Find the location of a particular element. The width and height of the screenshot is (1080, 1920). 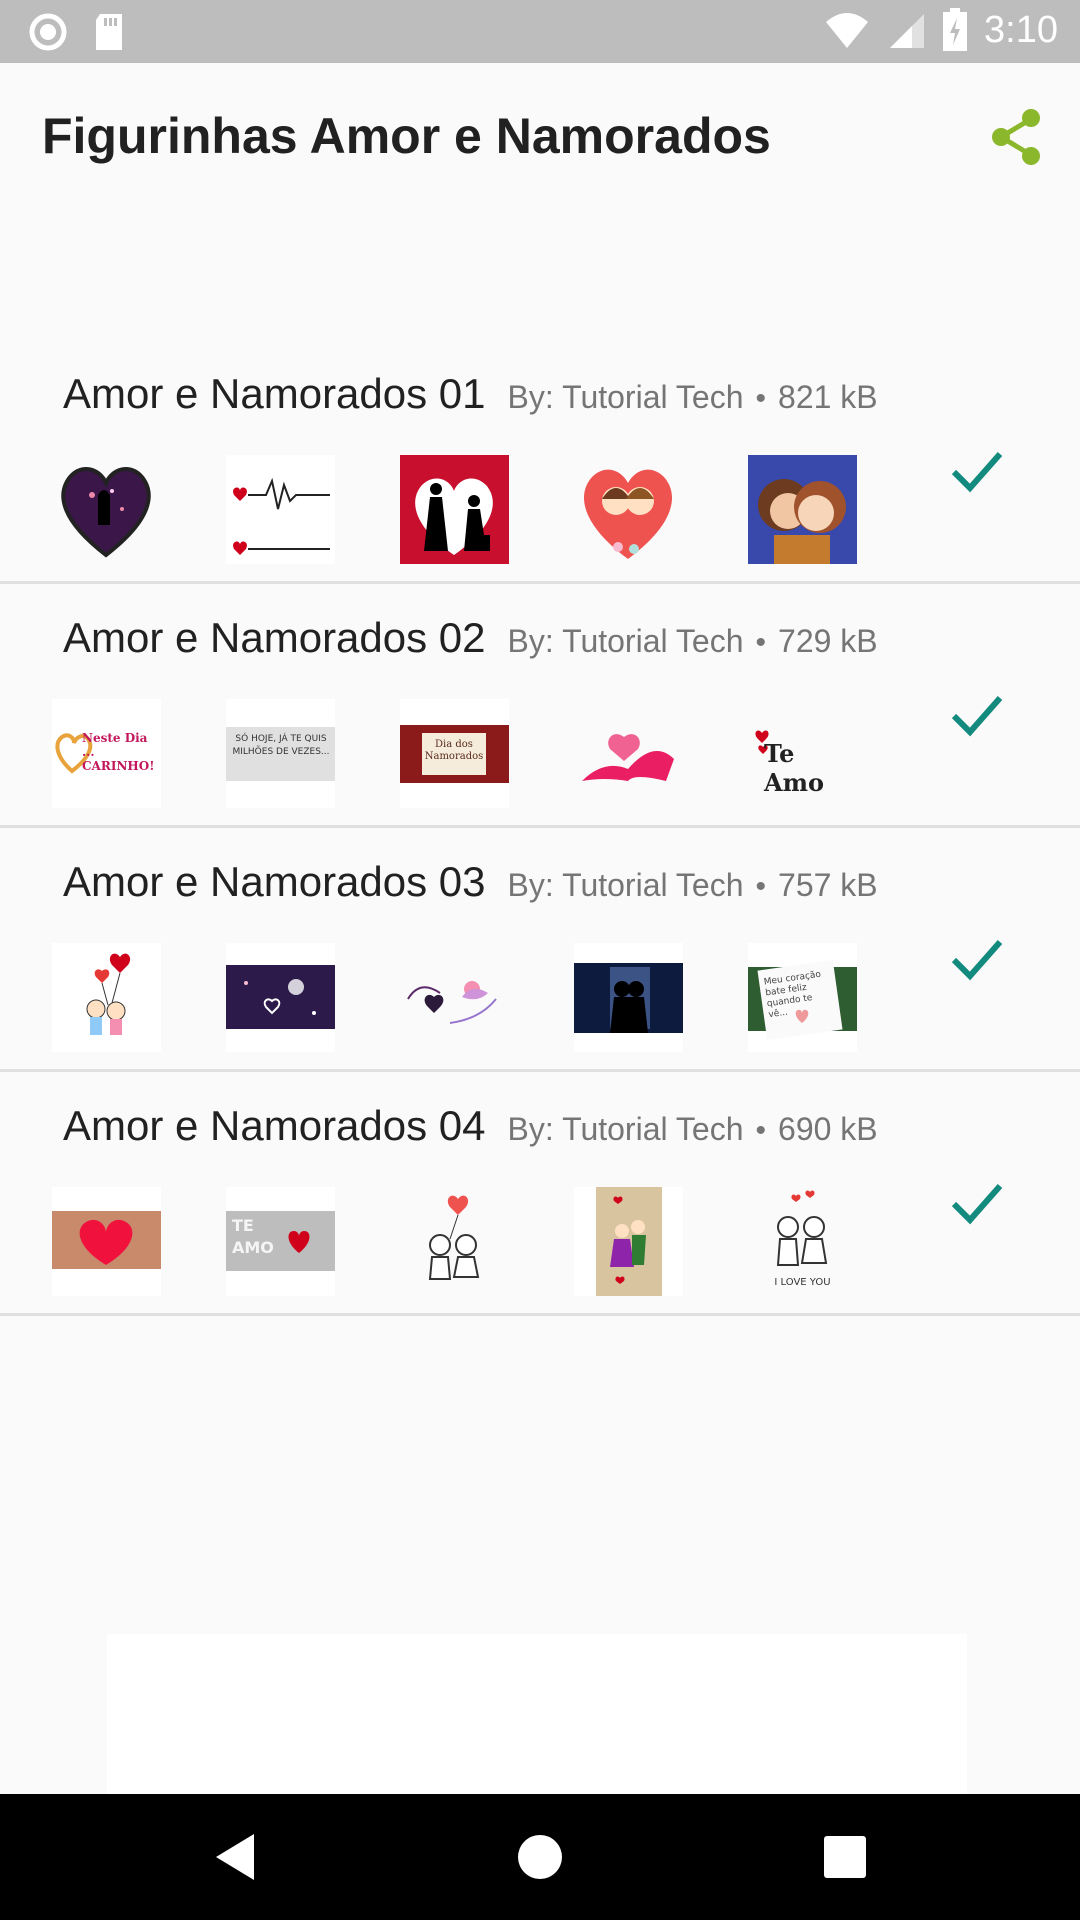

home-circle-icon is located at coordinates (540, 1857).